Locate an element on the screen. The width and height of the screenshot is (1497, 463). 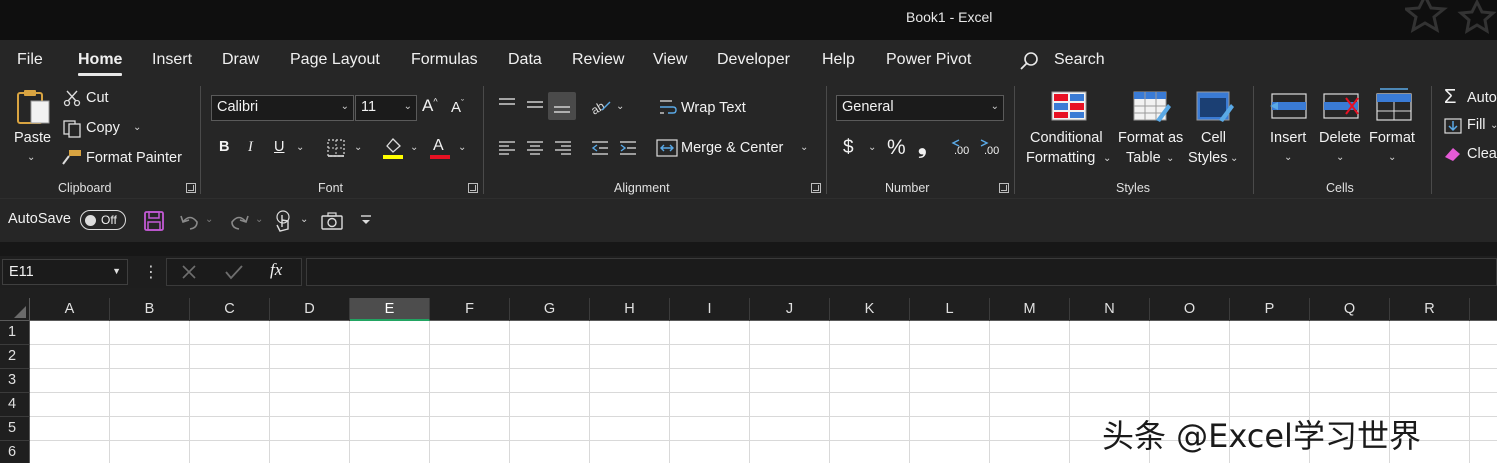
top-align-icon is located at coordinates (507, 105).